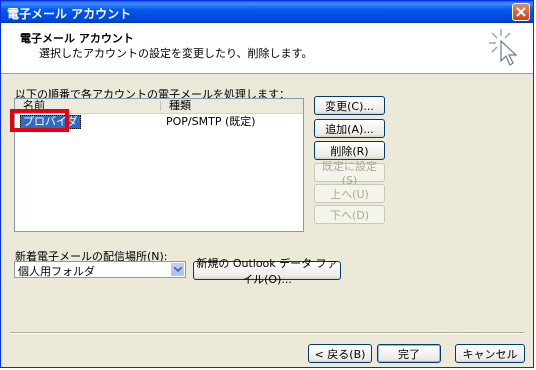 This screenshot has height=370, width=536. What do you see at coordinates (211, 121) in the screenshot?
I see `account-type-cell: POP/SMTP (既定)` at bounding box center [211, 121].